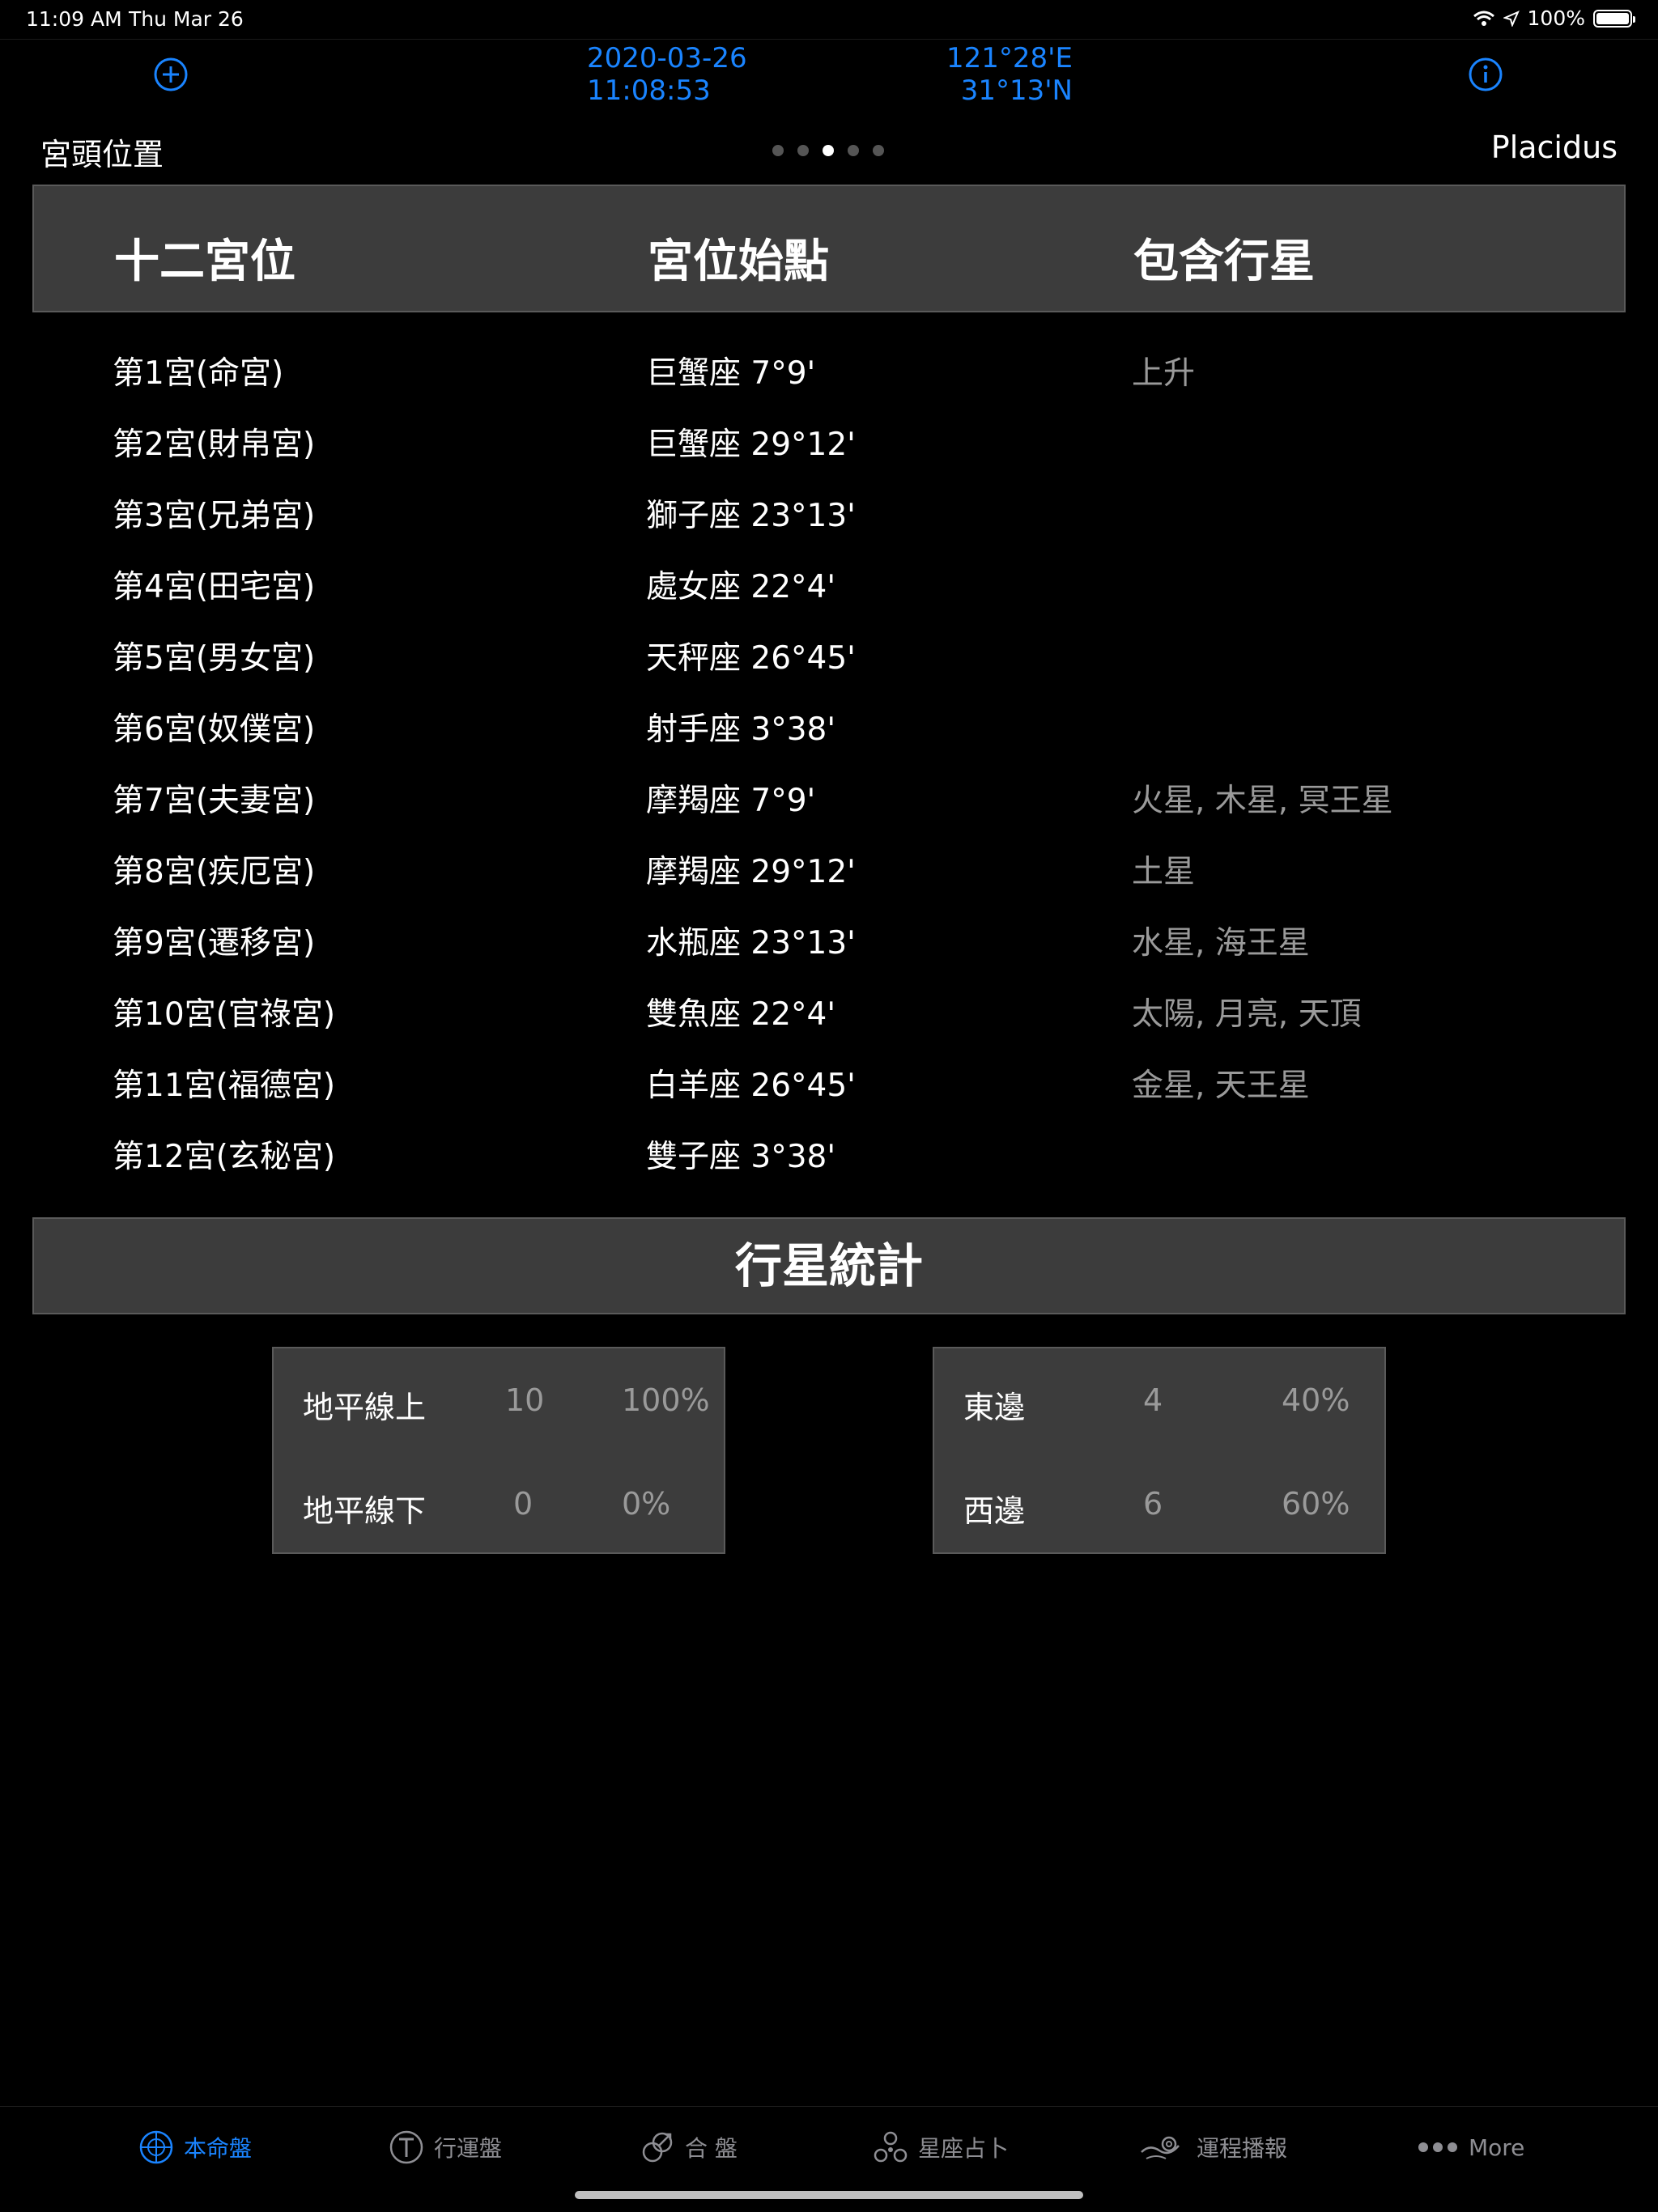 Image resolution: width=1658 pixels, height=2212 pixels. I want to click on house-cusp: 雙子座 3°38', so click(741, 1157).